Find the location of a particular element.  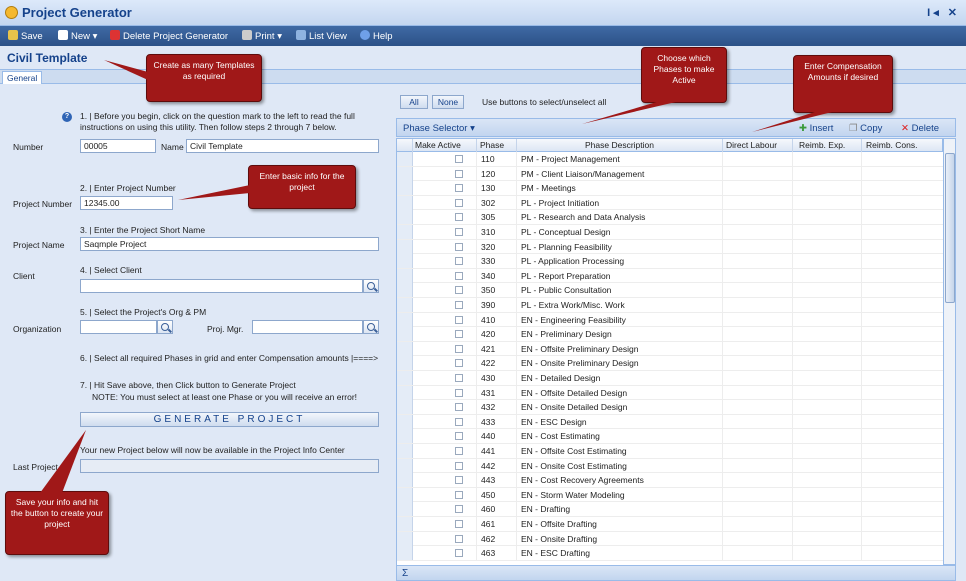

pointer-compensation is located at coordinates (794, 121).